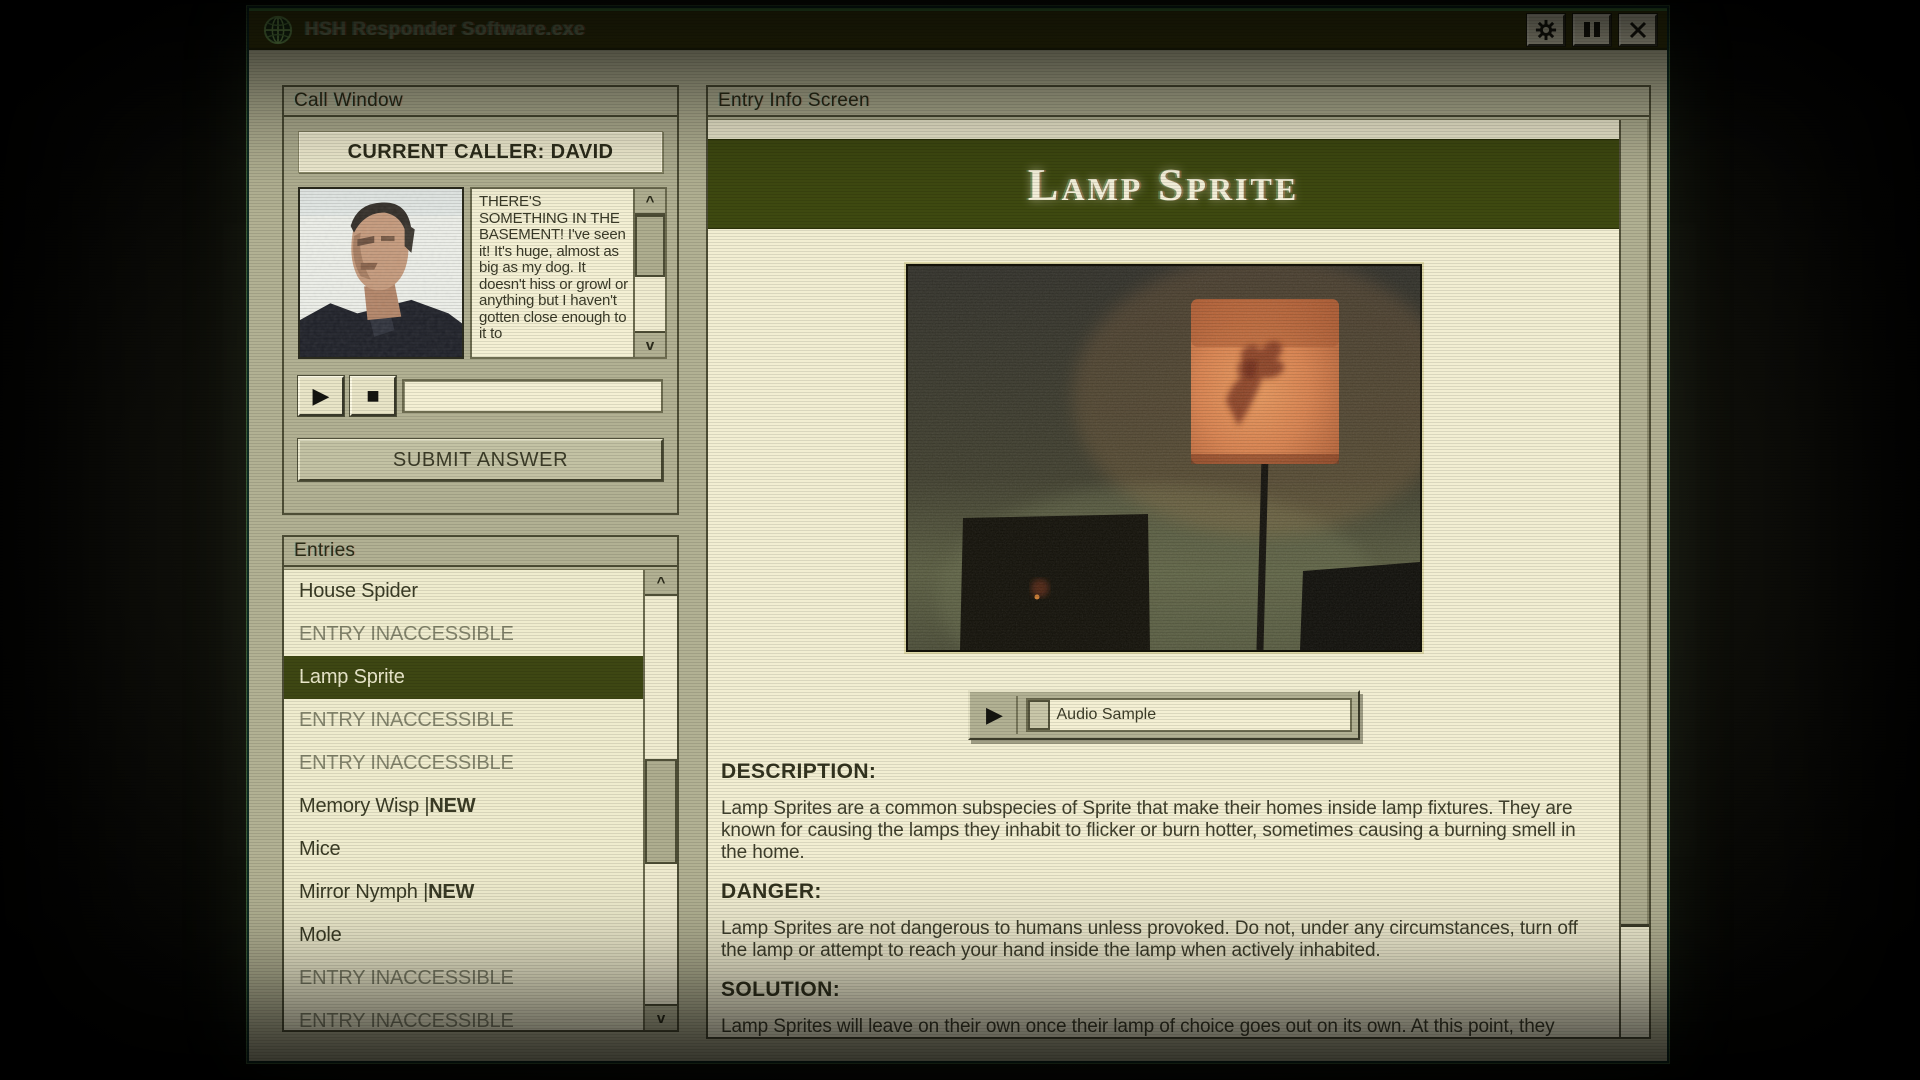  Describe the element at coordinates (463, 849) in the screenshot. I see `entry-list-item: Mice` at that location.